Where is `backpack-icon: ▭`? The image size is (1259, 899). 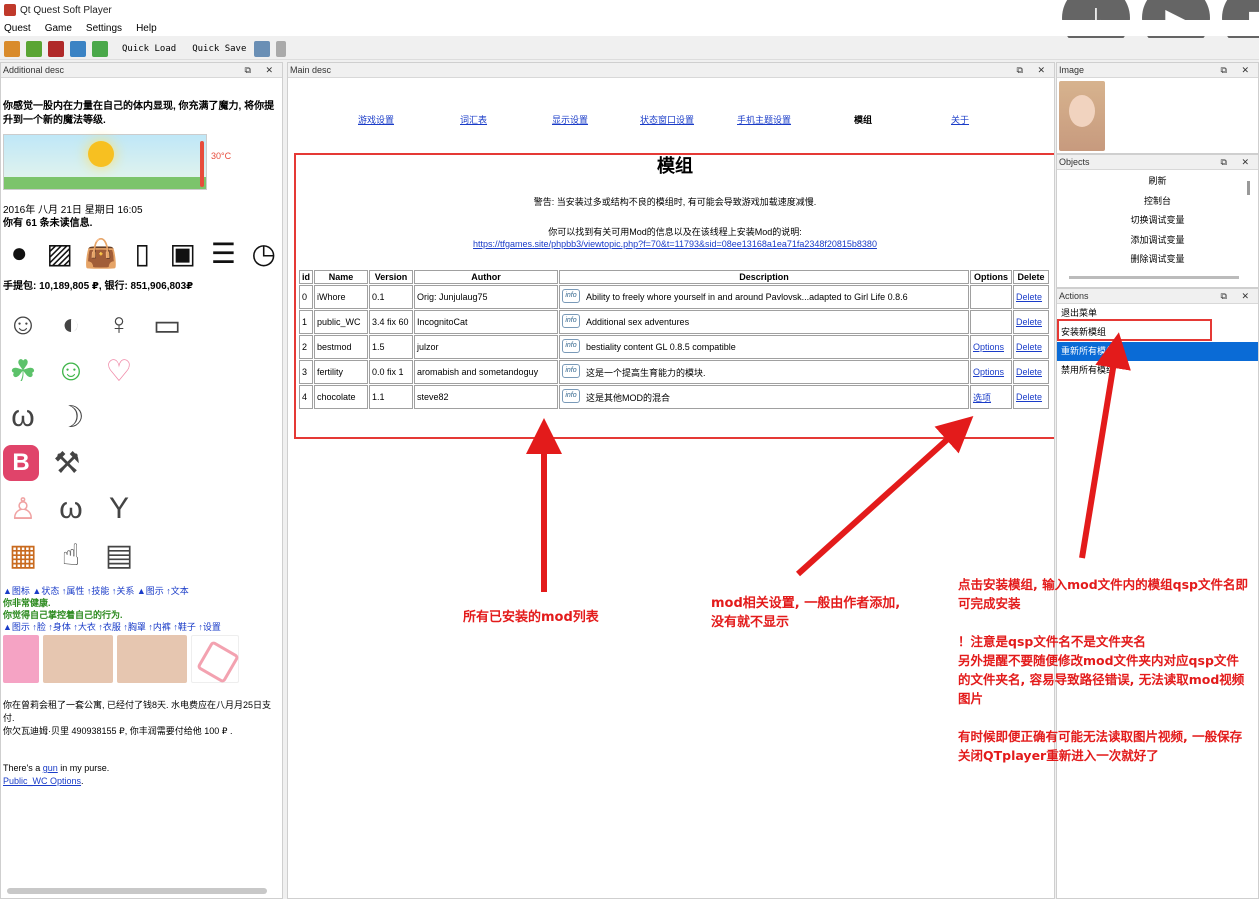
backpack-icon: ▭ is located at coordinates (167, 325).